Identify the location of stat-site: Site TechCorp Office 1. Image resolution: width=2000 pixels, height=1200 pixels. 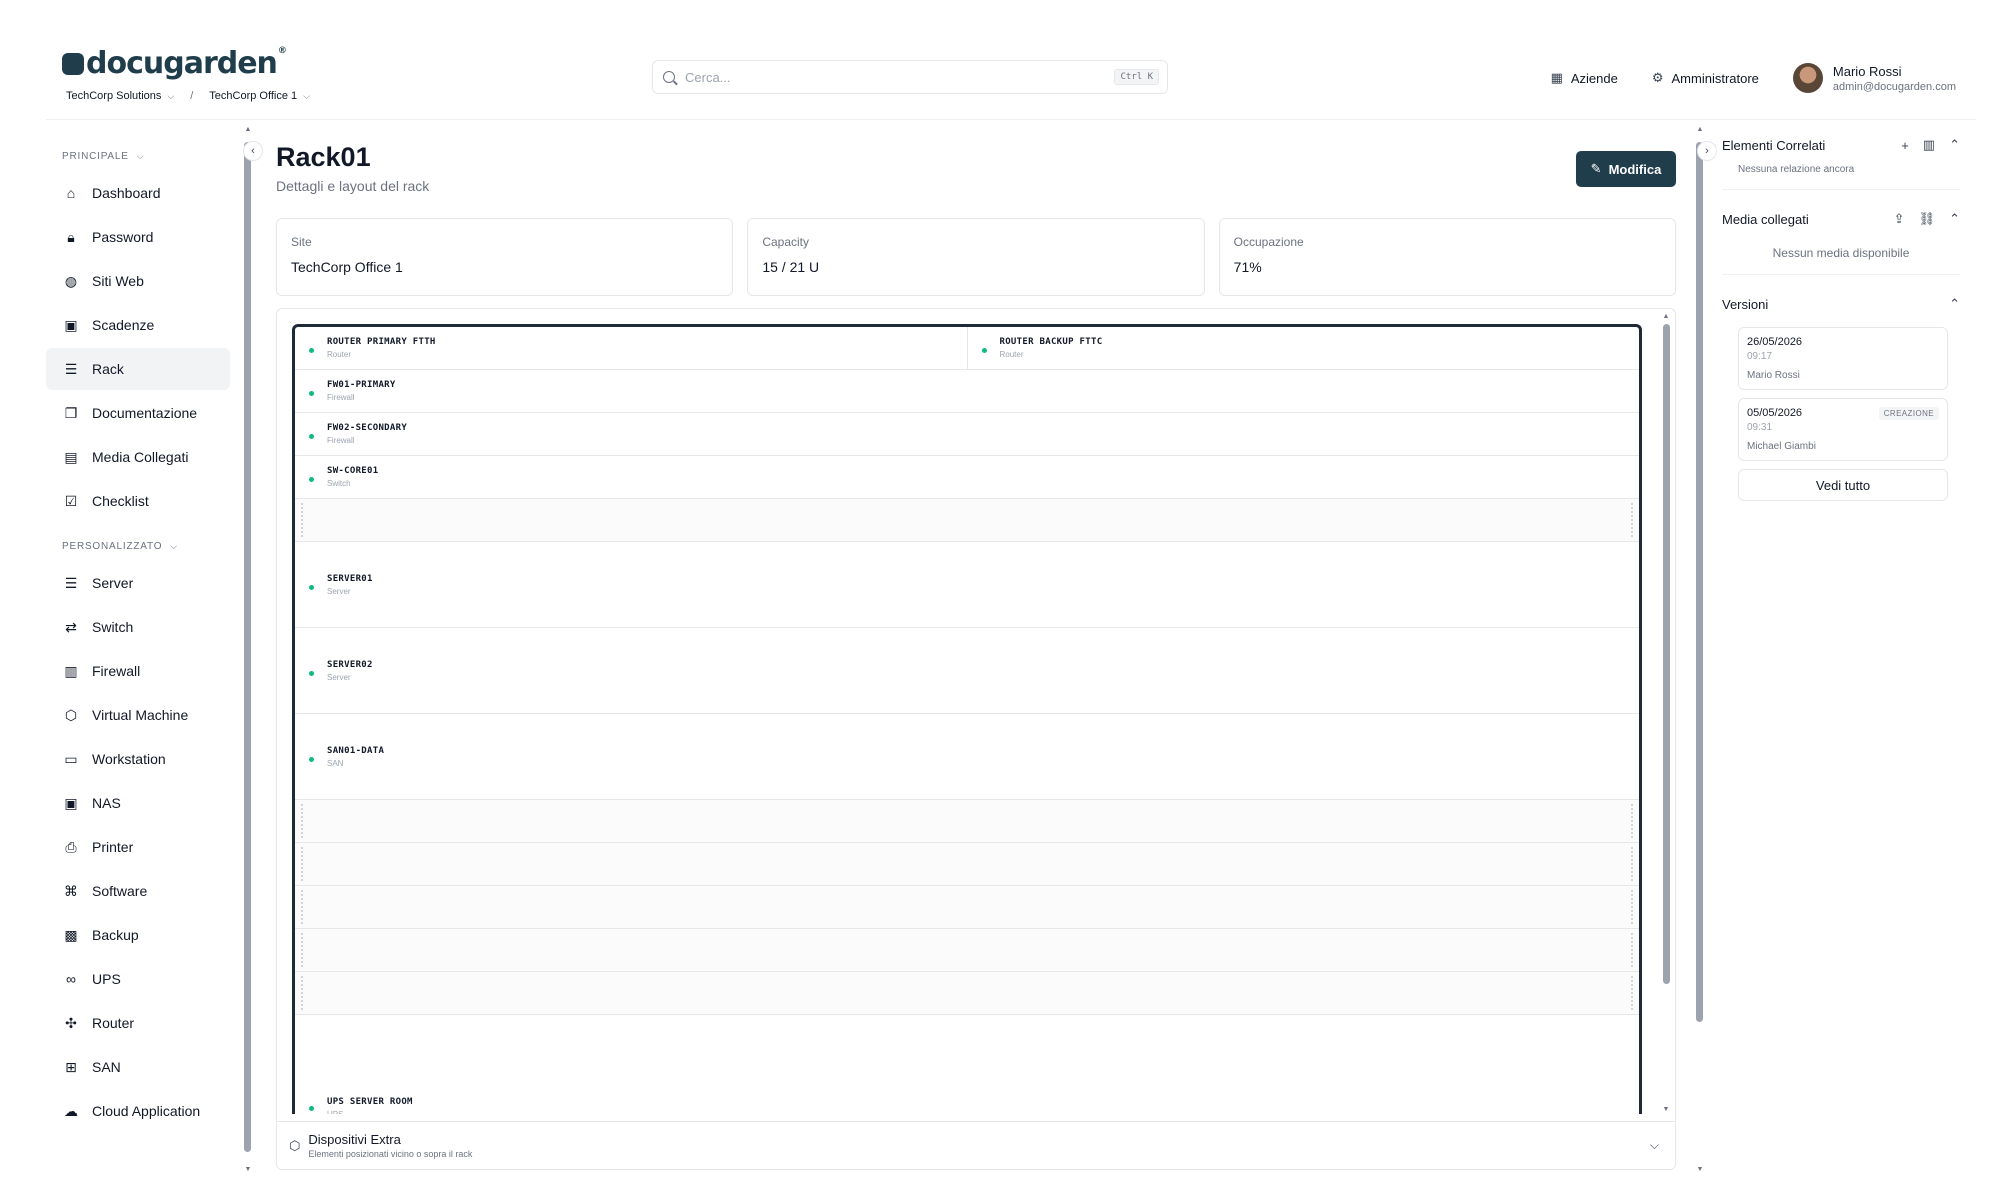
(505, 257).